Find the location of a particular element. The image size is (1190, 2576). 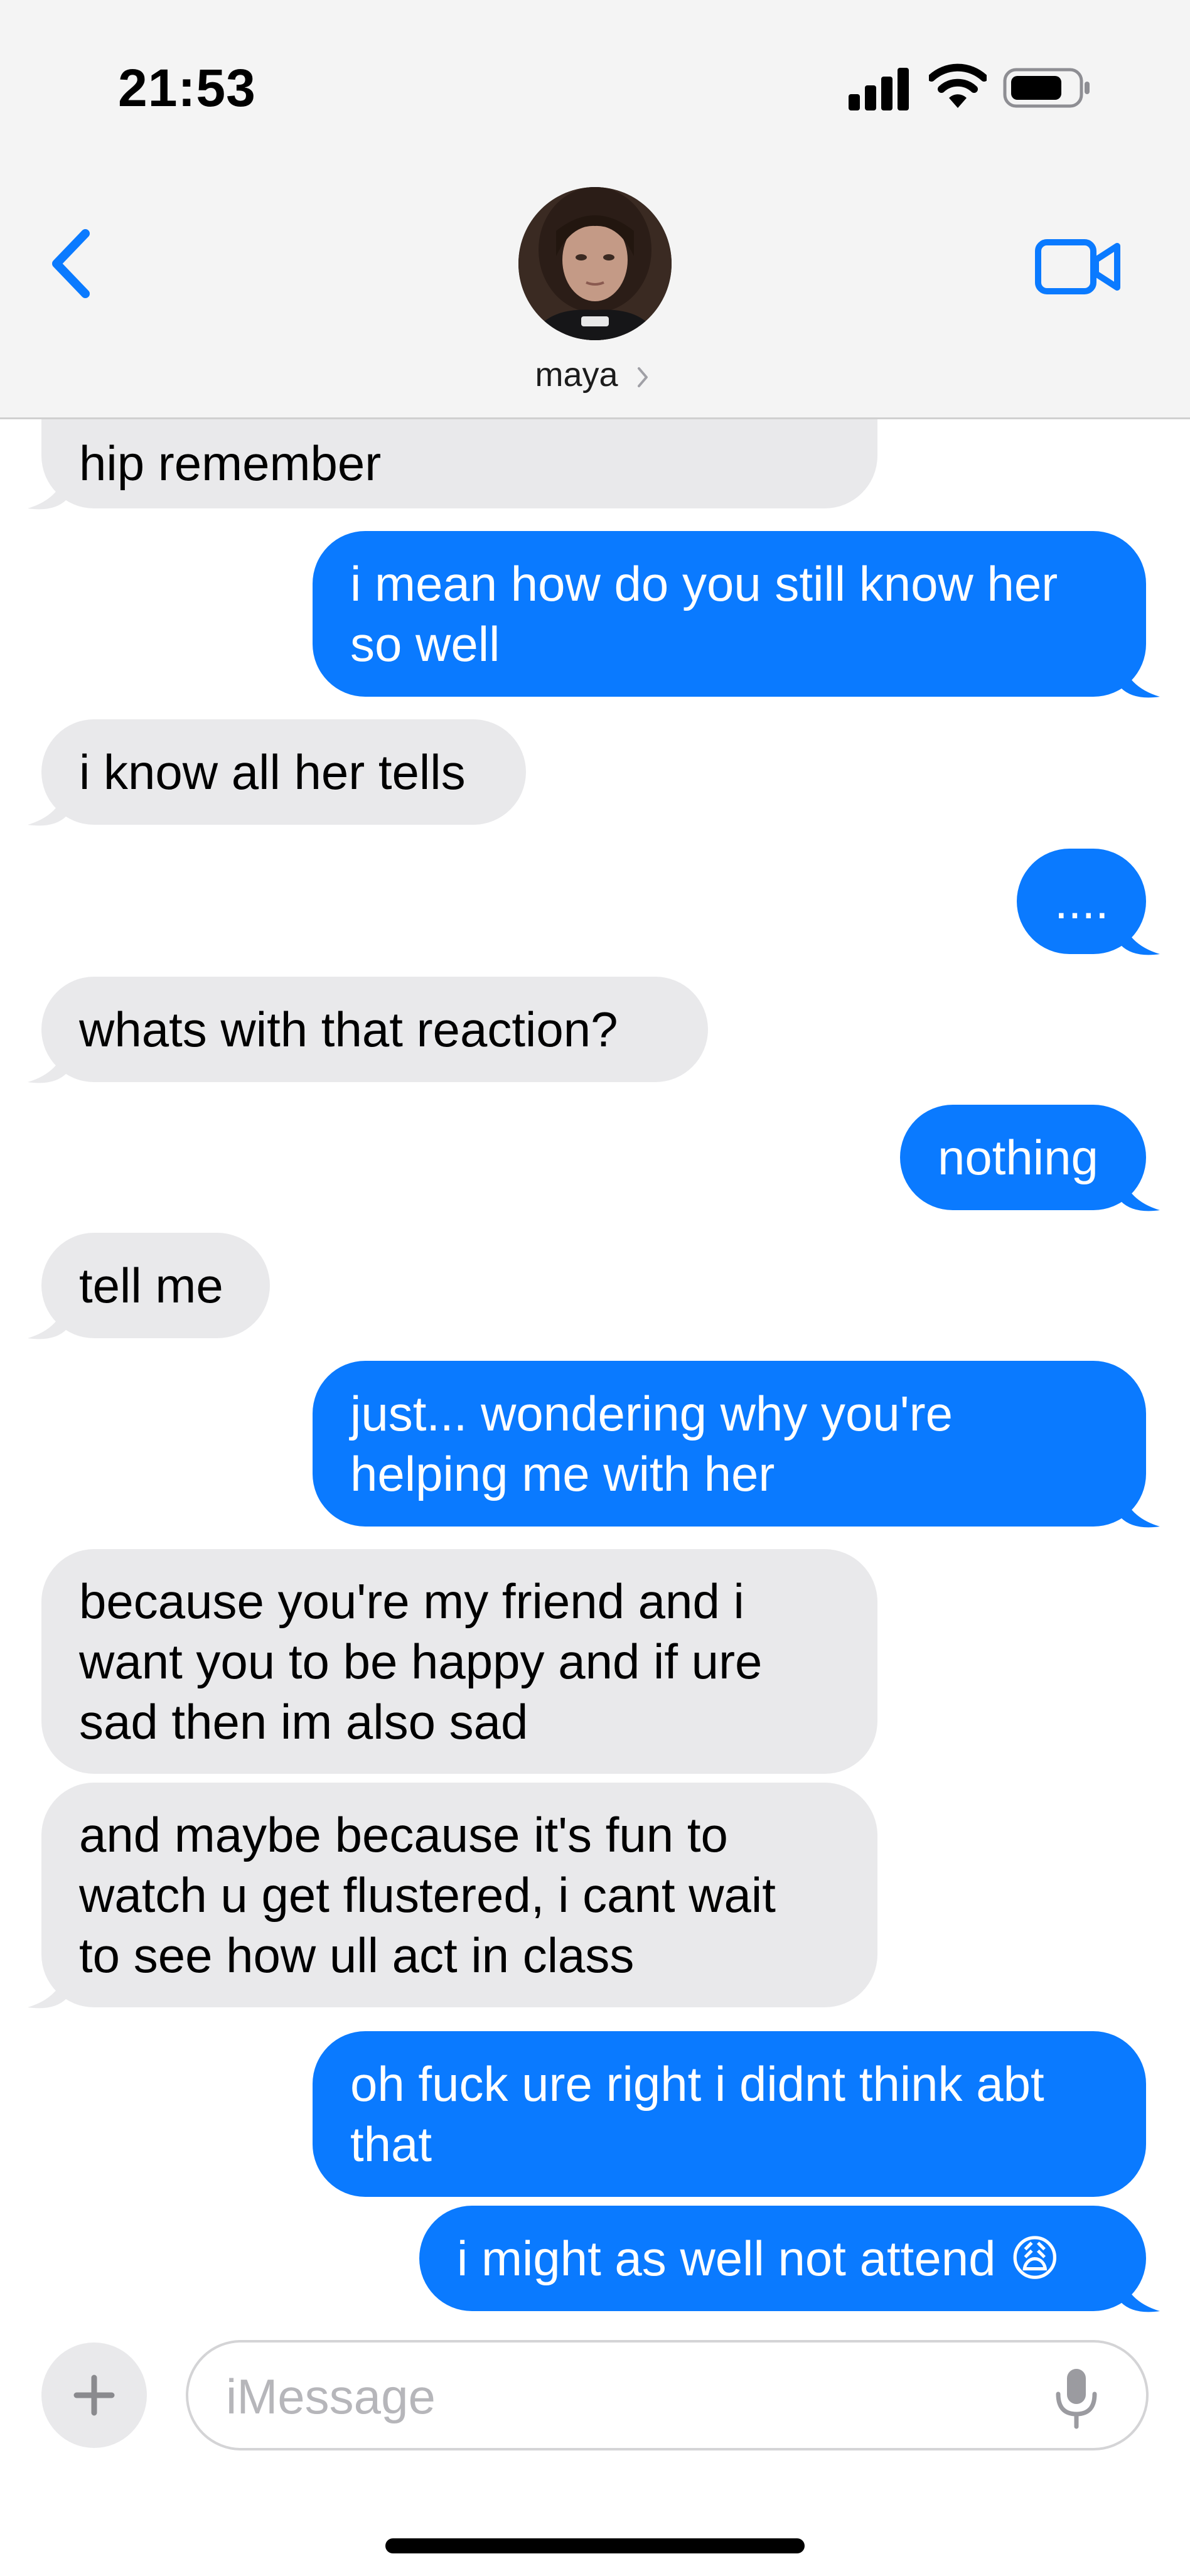

message-text-line: i might as well not attend 😩 is located at coordinates (759, 2258).